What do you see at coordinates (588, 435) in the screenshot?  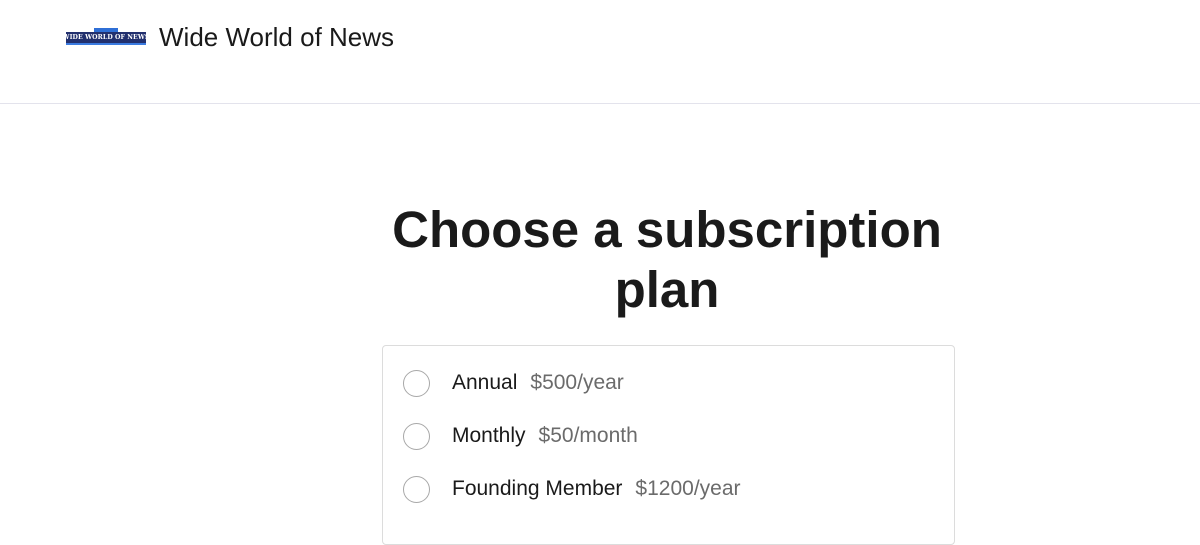 I see `plan-price: $50/month` at bounding box center [588, 435].